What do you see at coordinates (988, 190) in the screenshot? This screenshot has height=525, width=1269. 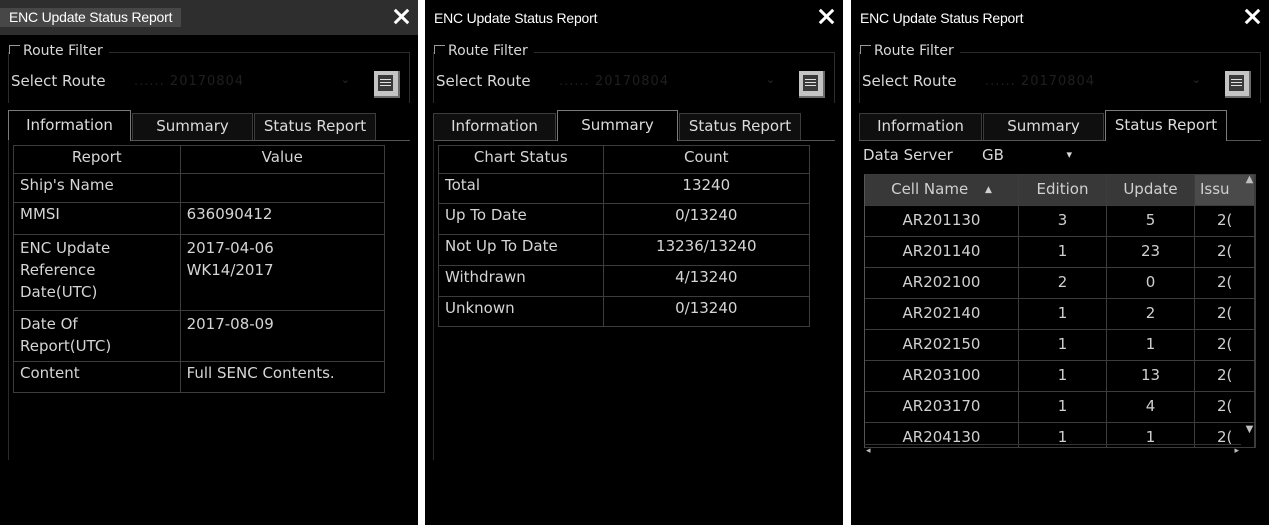 I see `sort-ascending-icon: ▲` at bounding box center [988, 190].